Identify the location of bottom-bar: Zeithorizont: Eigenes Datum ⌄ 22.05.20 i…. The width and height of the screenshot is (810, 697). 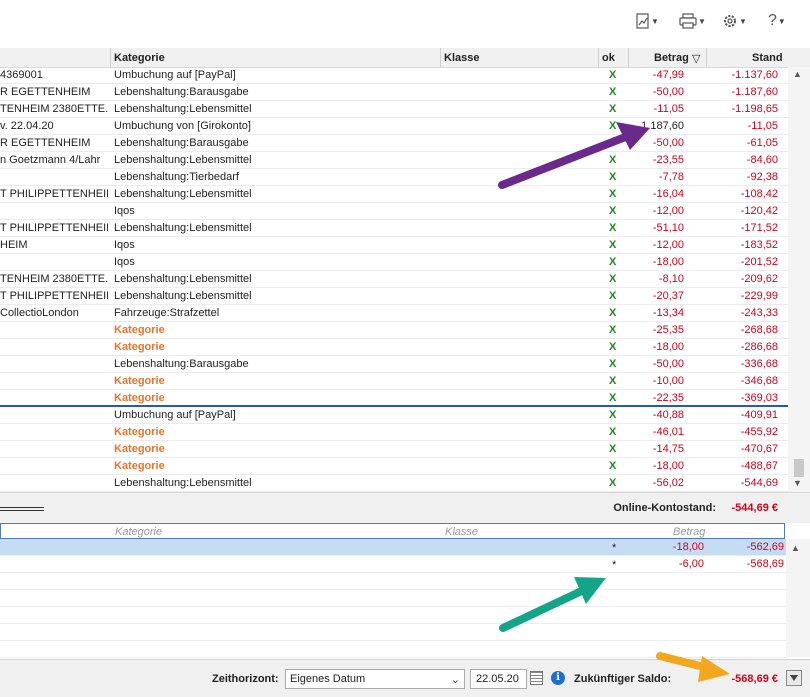
(405, 678).